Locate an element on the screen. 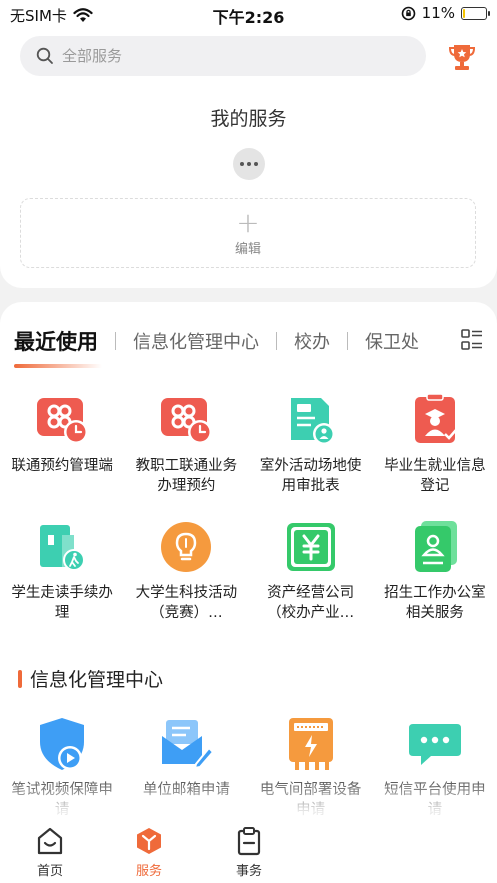 Image resolution: width=497 pixels, height=883 pixels. trophy-icon is located at coordinates (462, 57).